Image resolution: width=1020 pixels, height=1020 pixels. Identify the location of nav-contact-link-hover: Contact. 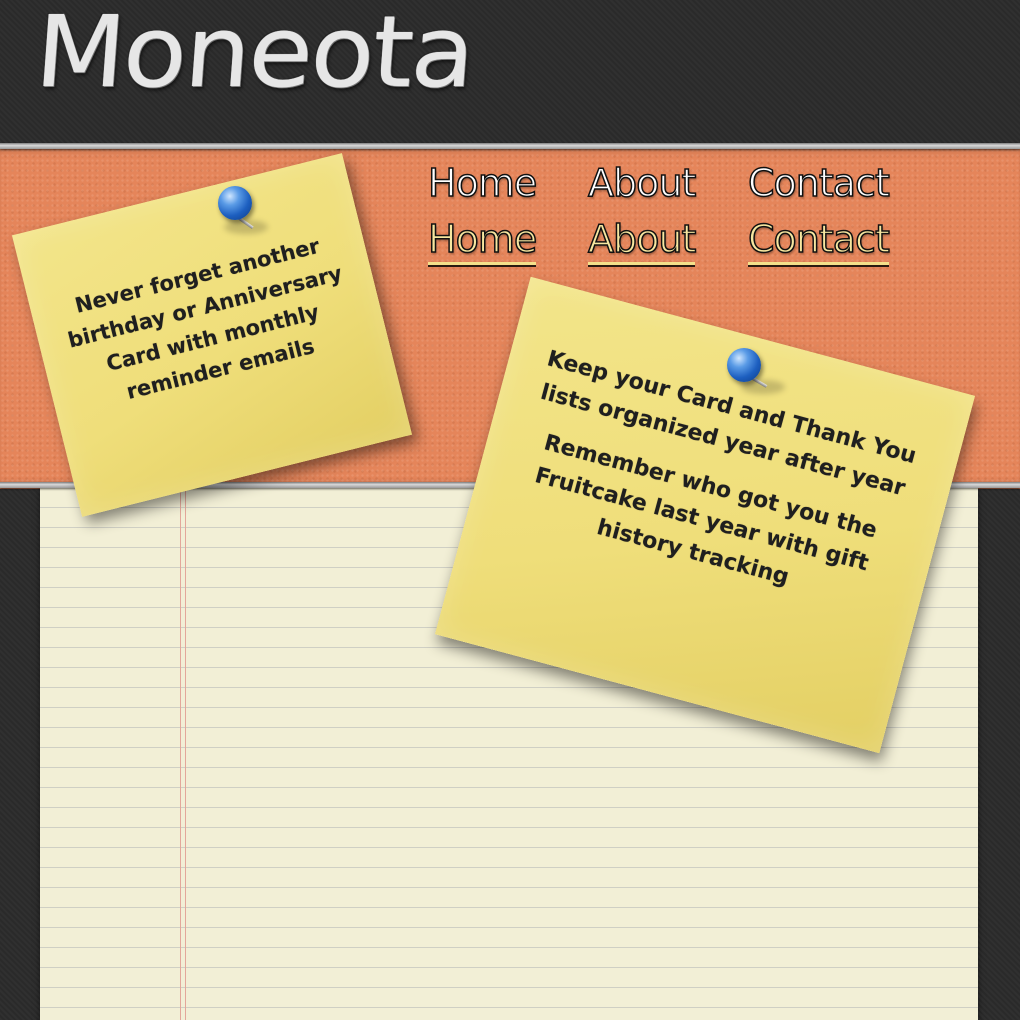
(819, 240).